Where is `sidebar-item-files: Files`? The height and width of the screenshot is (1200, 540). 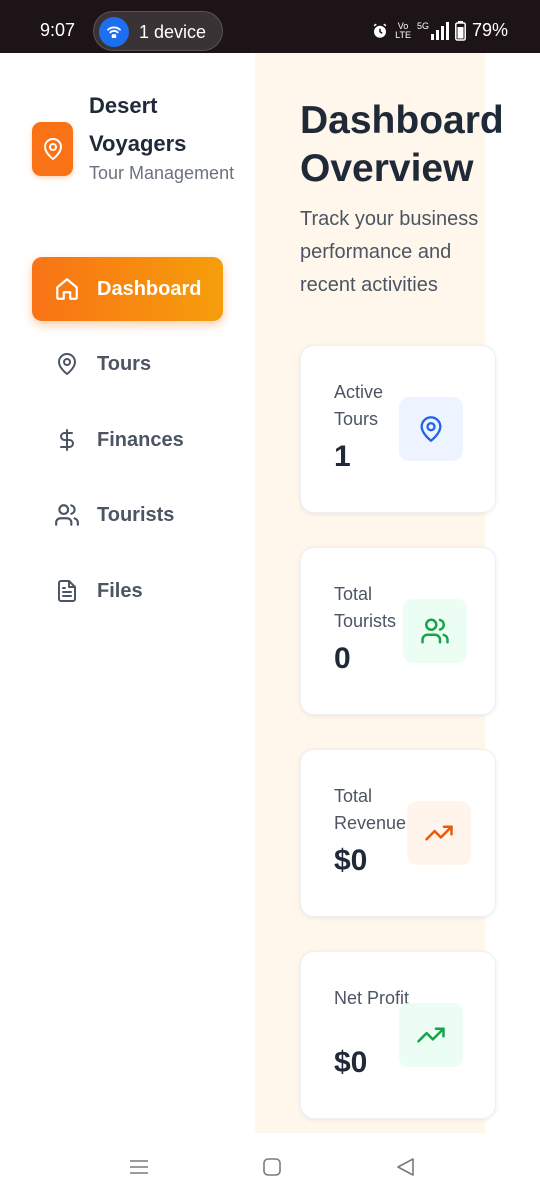
sidebar-item-files: Files is located at coordinates (127, 591).